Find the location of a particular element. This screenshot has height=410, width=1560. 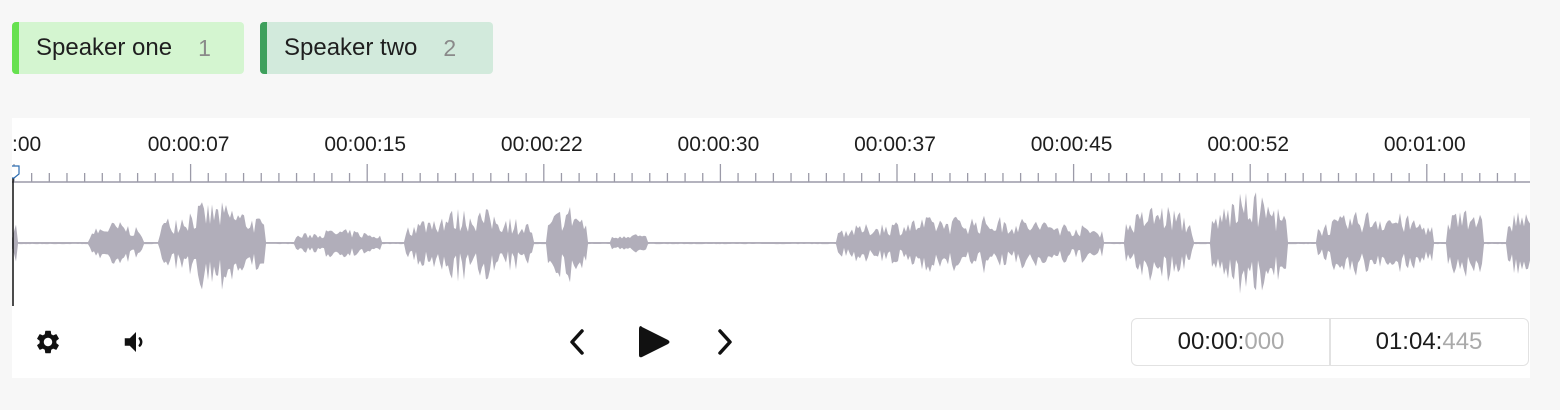

next-button is located at coordinates (724, 342).